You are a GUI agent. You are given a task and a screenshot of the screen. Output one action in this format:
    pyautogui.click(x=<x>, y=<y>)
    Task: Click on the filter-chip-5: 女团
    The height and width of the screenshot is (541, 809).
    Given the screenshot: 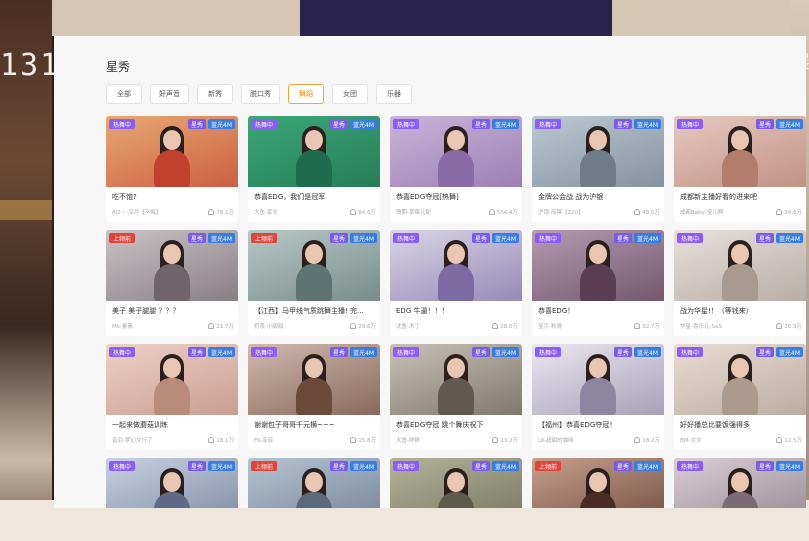 What is the action you would take?
    pyautogui.click(x=350, y=94)
    